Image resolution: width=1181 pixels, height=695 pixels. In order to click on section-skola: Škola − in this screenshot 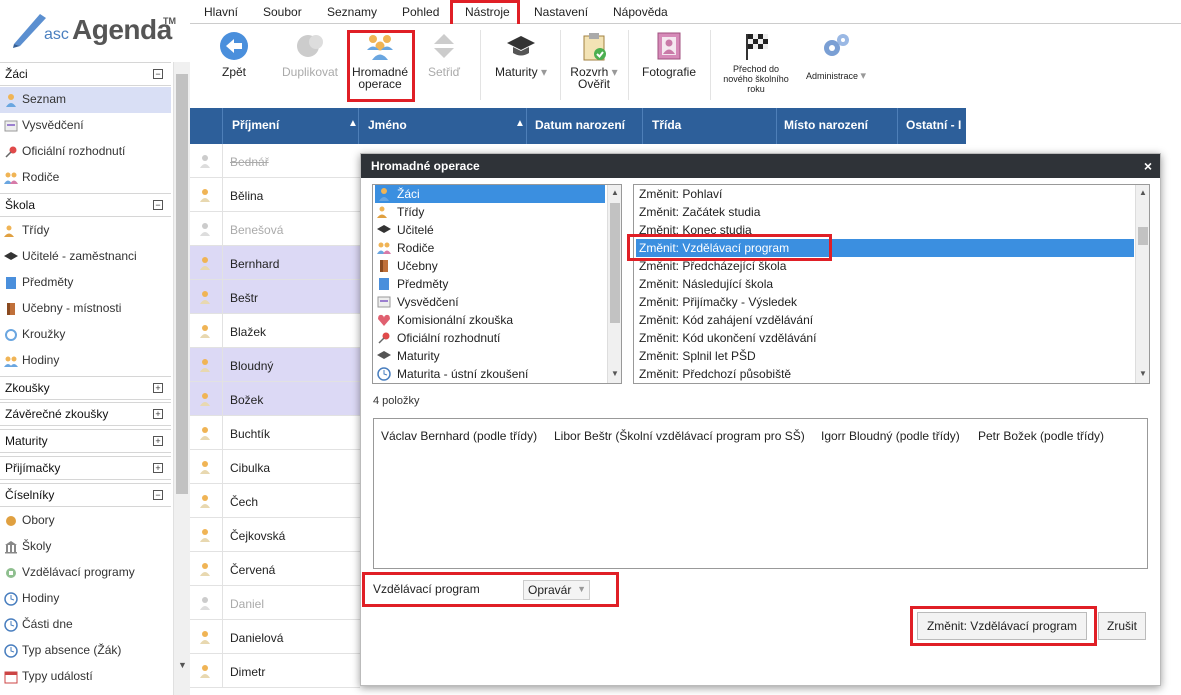, I will do `click(85, 205)`.